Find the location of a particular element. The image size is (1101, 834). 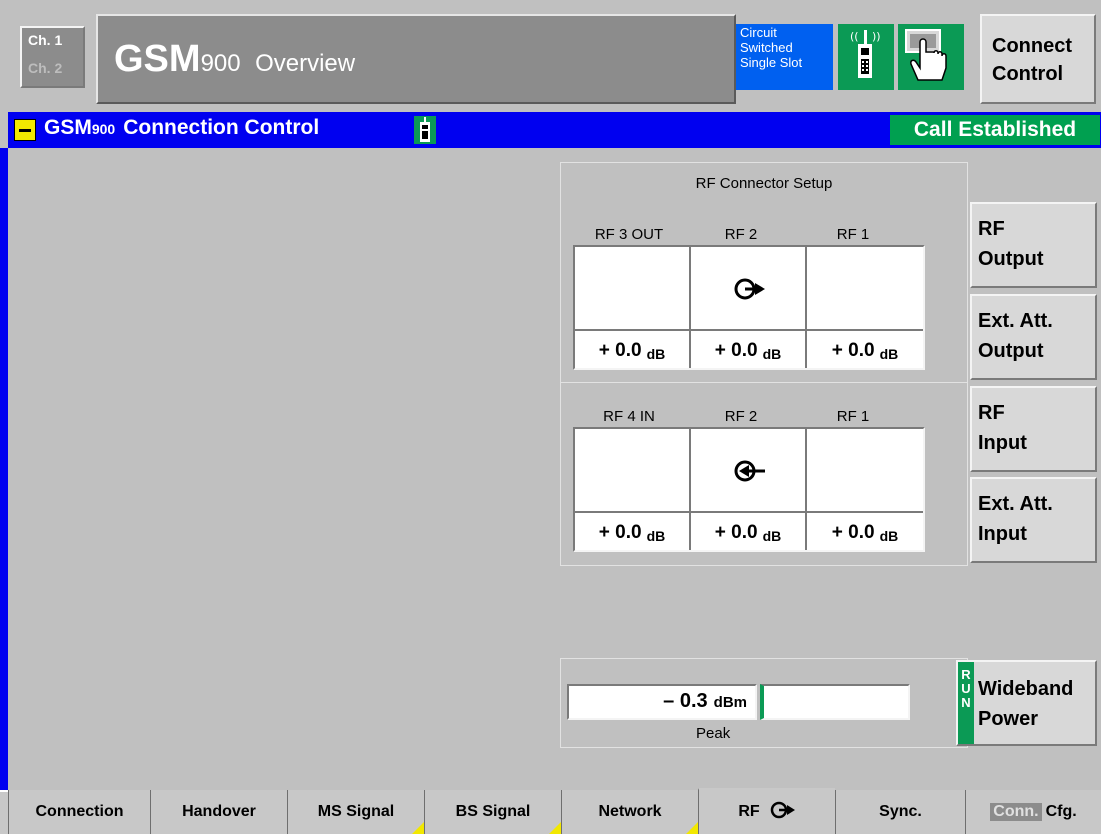

wideband-line-1: Wideband is located at coordinates (1026, 689).